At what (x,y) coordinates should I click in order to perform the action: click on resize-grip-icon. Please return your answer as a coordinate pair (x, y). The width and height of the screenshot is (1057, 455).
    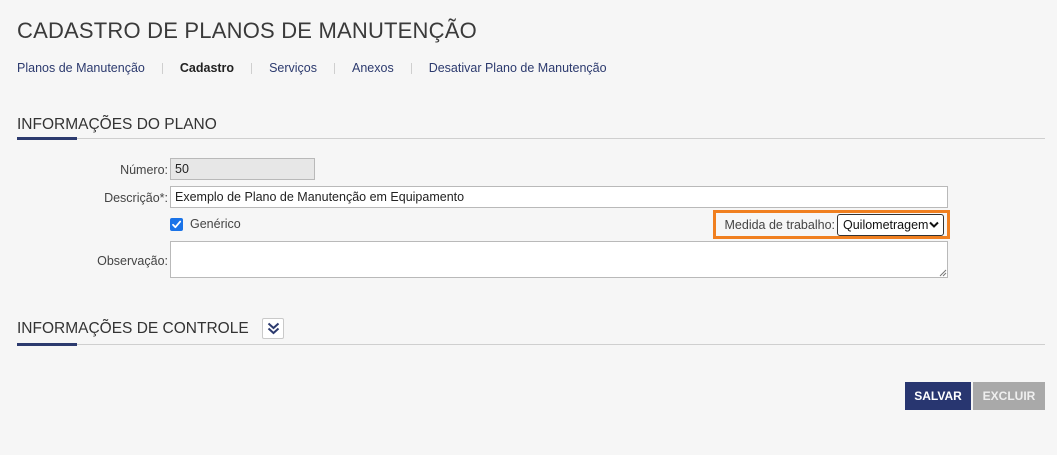
    Looking at the image, I should click on (943, 273).